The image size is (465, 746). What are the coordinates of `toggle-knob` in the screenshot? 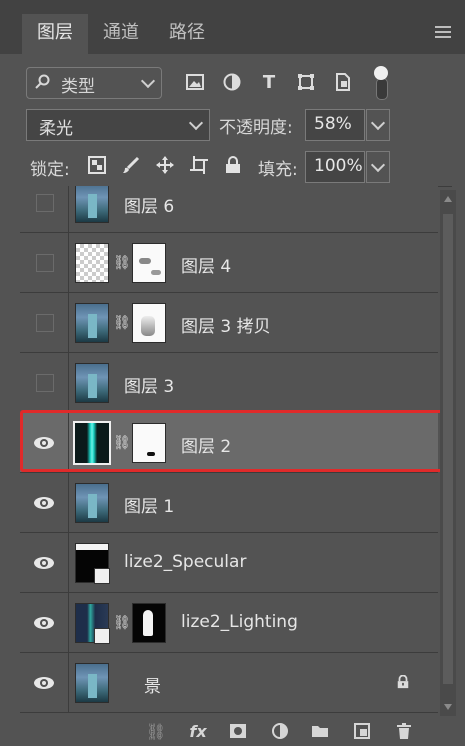 It's located at (381, 73).